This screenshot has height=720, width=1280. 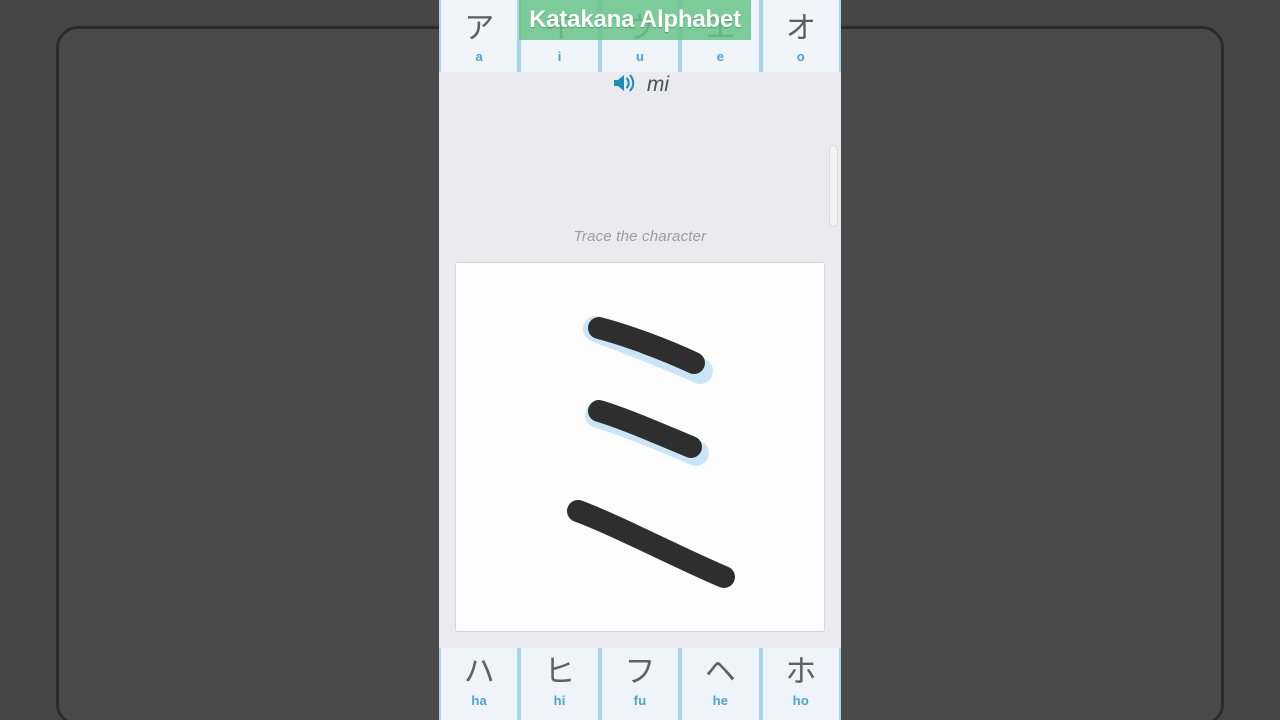 What do you see at coordinates (479, 700) in the screenshot?
I see `kana-romaji: ha` at bounding box center [479, 700].